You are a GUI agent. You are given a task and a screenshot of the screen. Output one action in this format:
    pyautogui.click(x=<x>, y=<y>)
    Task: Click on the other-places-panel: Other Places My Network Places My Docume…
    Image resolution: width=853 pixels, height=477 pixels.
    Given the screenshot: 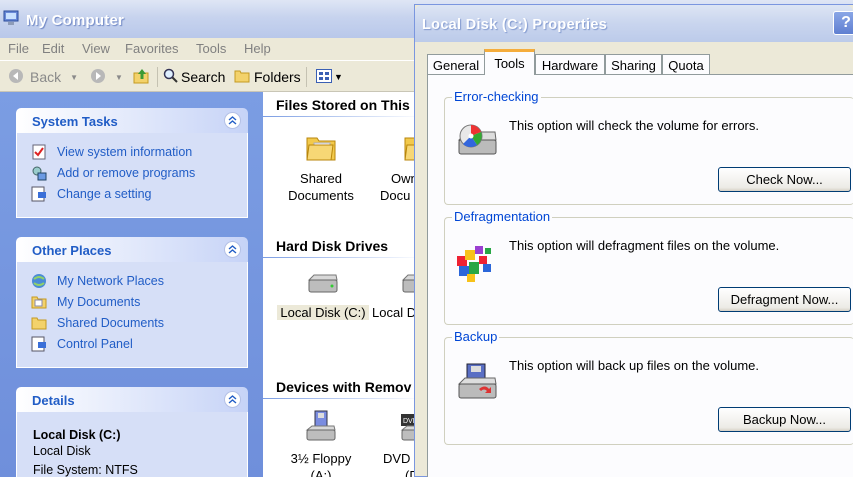 What is the action you would take?
    pyautogui.click(x=132, y=302)
    